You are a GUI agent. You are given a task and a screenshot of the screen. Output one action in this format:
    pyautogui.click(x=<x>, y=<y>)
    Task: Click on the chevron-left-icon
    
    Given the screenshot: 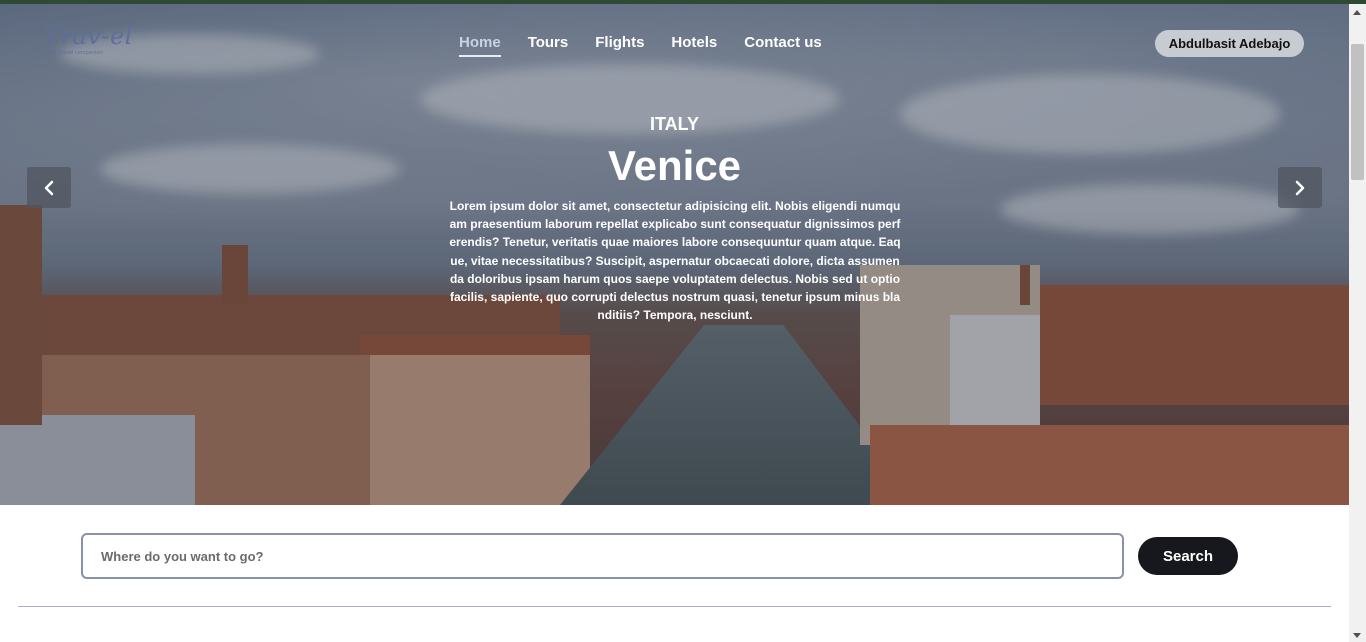 What is the action you would take?
    pyautogui.click(x=49, y=187)
    